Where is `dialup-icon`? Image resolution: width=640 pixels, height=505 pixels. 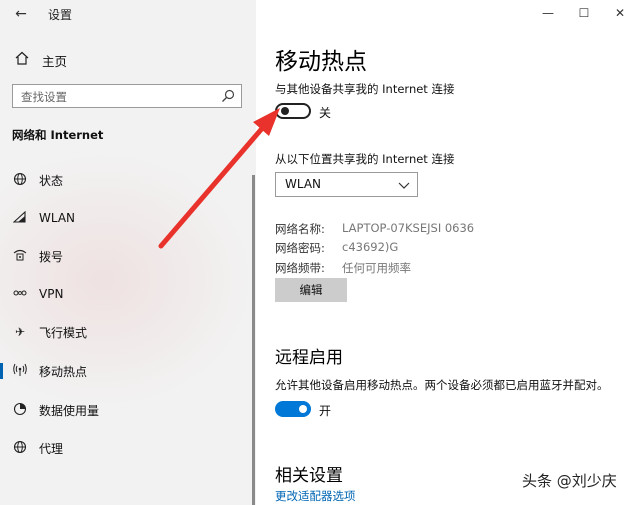 dialup-icon is located at coordinates (20, 256).